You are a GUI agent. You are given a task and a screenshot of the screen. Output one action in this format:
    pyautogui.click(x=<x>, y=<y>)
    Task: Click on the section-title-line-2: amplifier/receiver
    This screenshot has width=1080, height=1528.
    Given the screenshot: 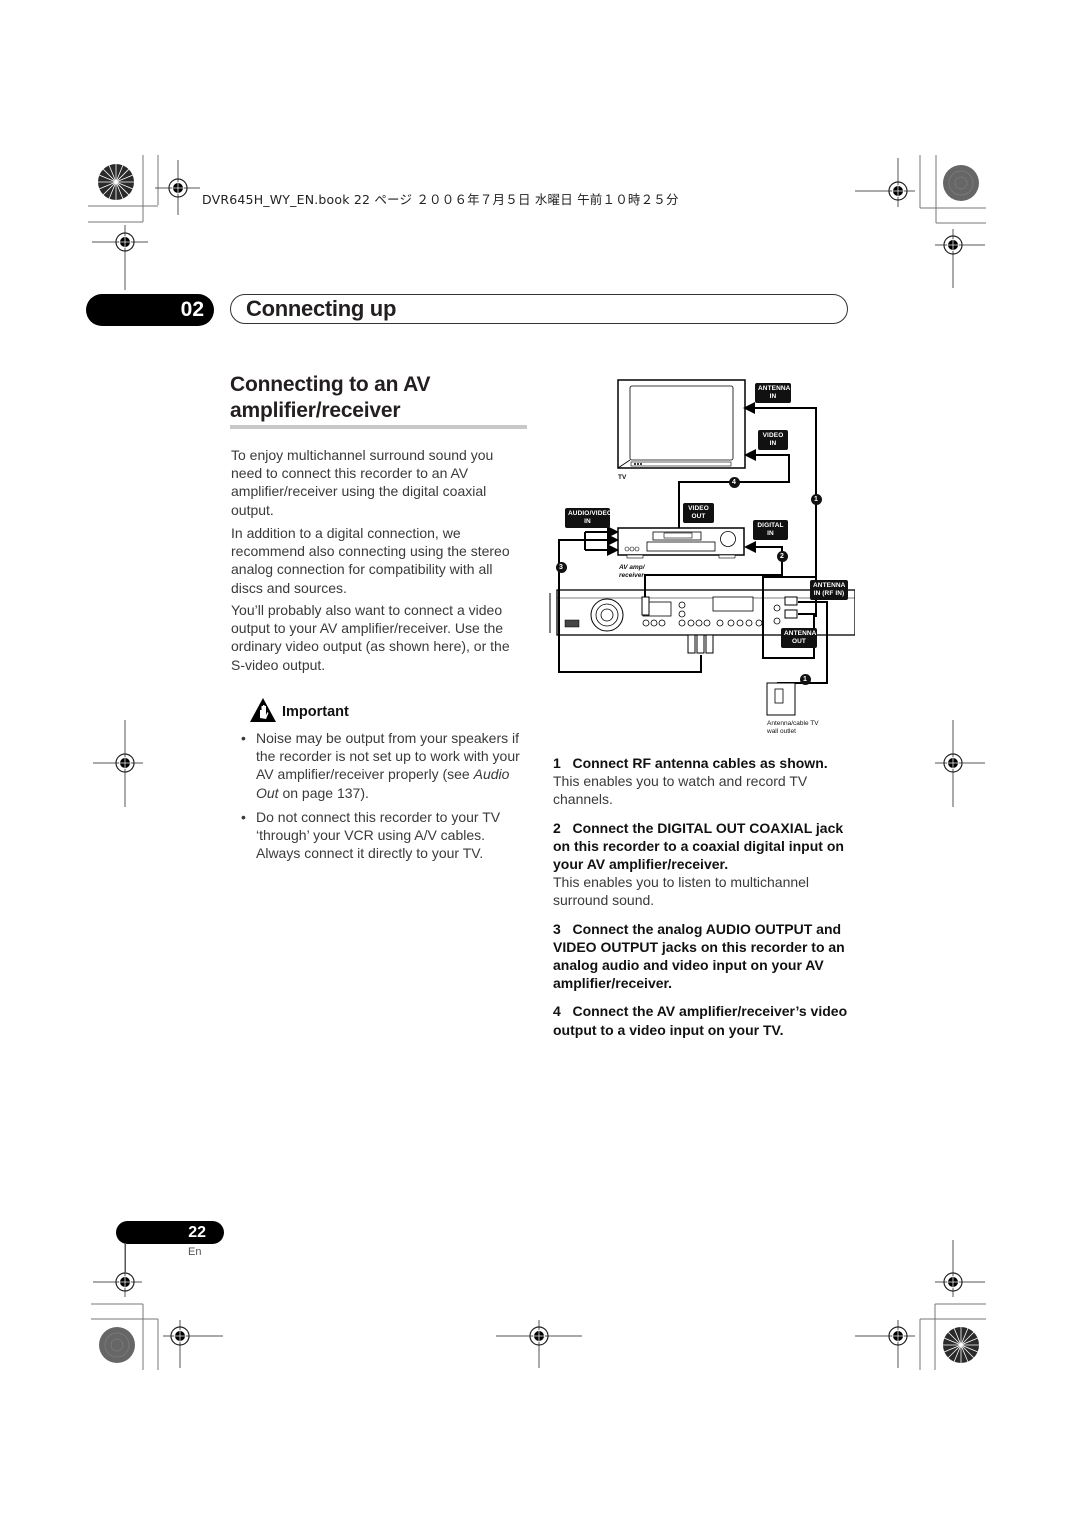 What is the action you would take?
    pyautogui.click(x=315, y=410)
    